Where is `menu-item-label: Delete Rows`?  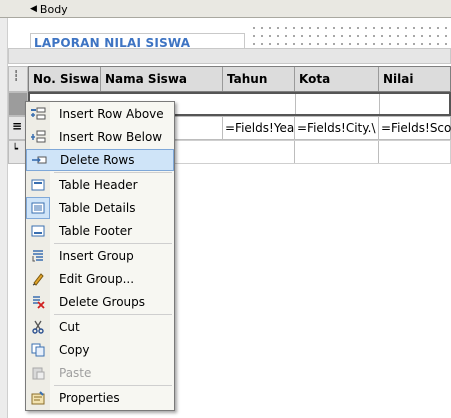
menu-item-label: Delete Rows is located at coordinates (97, 160).